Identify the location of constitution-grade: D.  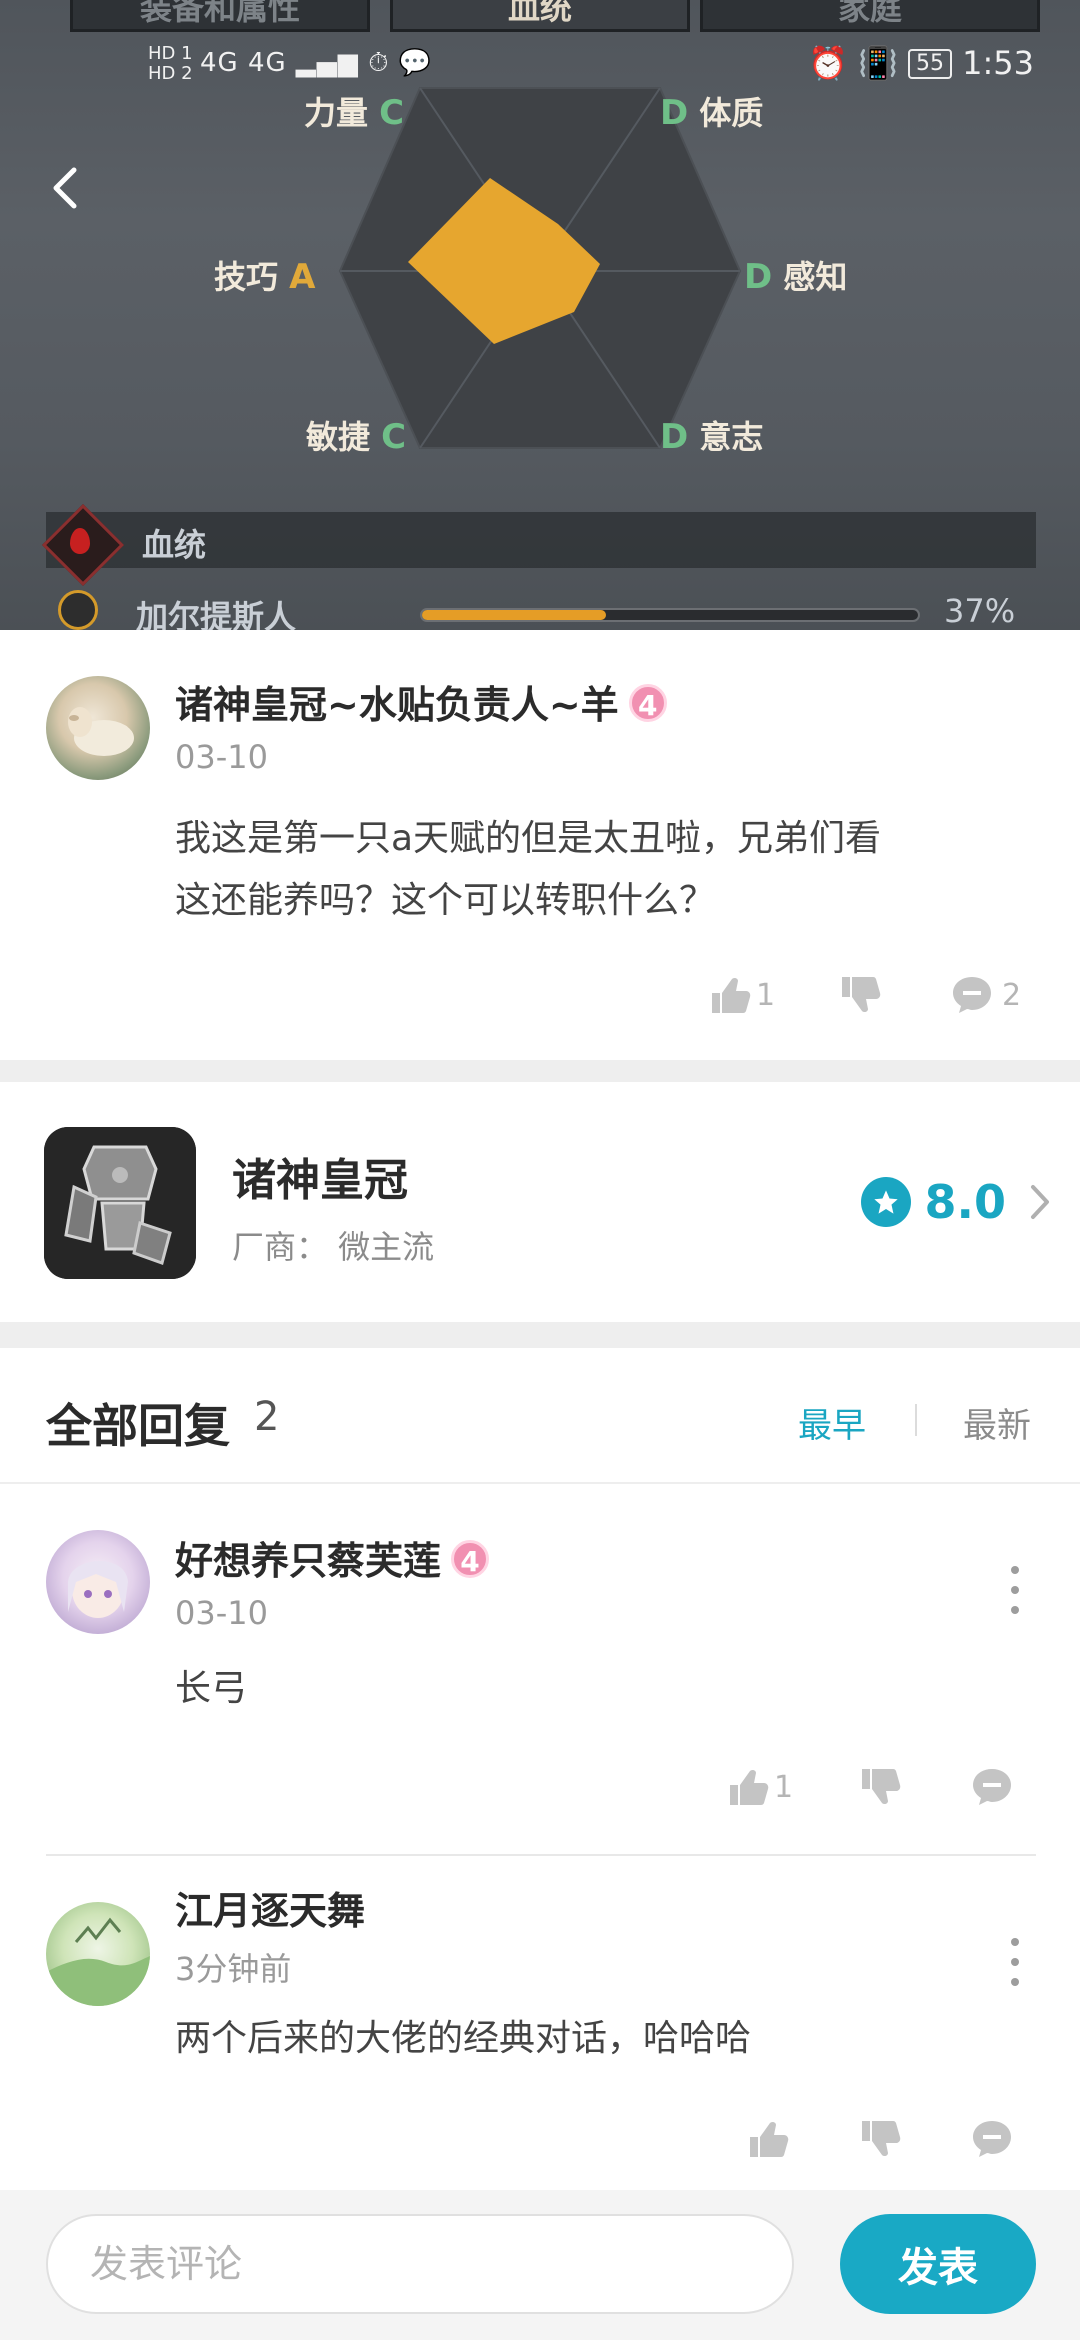
(674, 113).